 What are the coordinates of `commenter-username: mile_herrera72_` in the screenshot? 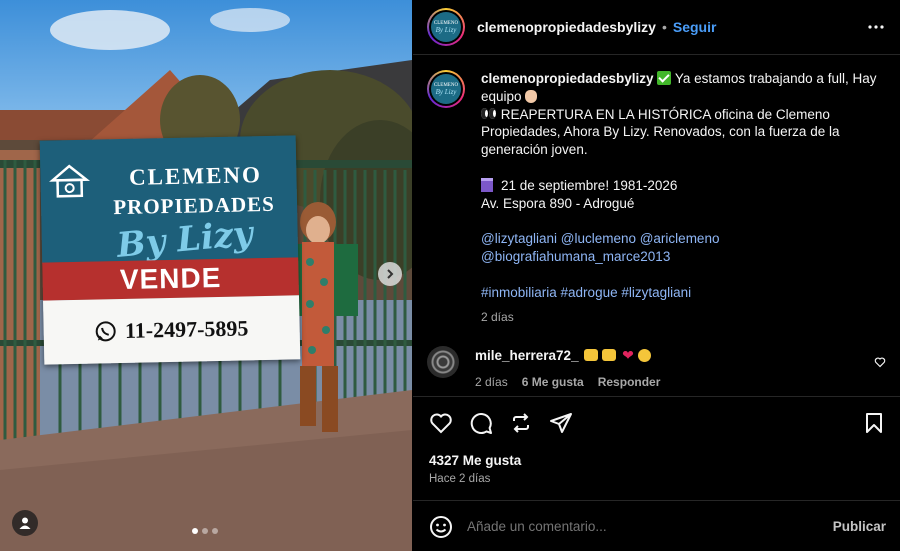 It's located at (527, 355).